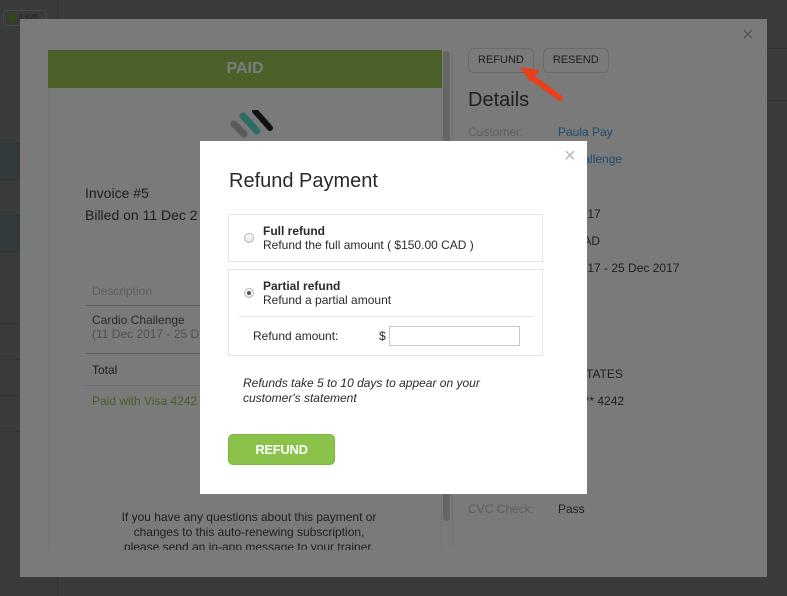  I want to click on detail-cvc: CVC Check: Pass, so click(526, 509).